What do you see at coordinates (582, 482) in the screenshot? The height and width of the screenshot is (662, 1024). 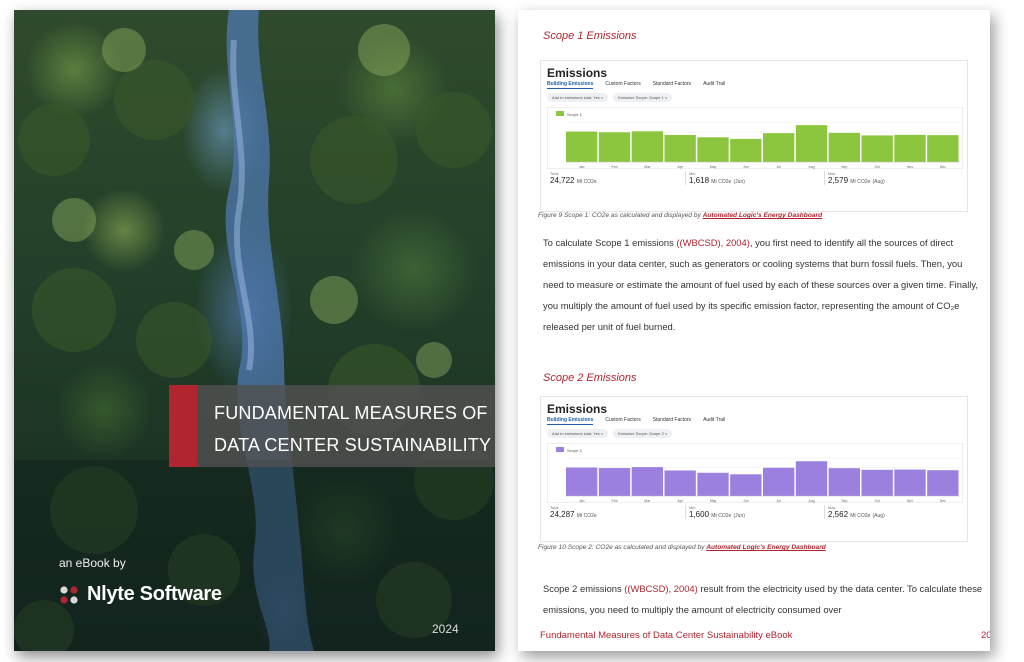 I see `bar-jan: Jan: 2100` at bounding box center [582, 482].